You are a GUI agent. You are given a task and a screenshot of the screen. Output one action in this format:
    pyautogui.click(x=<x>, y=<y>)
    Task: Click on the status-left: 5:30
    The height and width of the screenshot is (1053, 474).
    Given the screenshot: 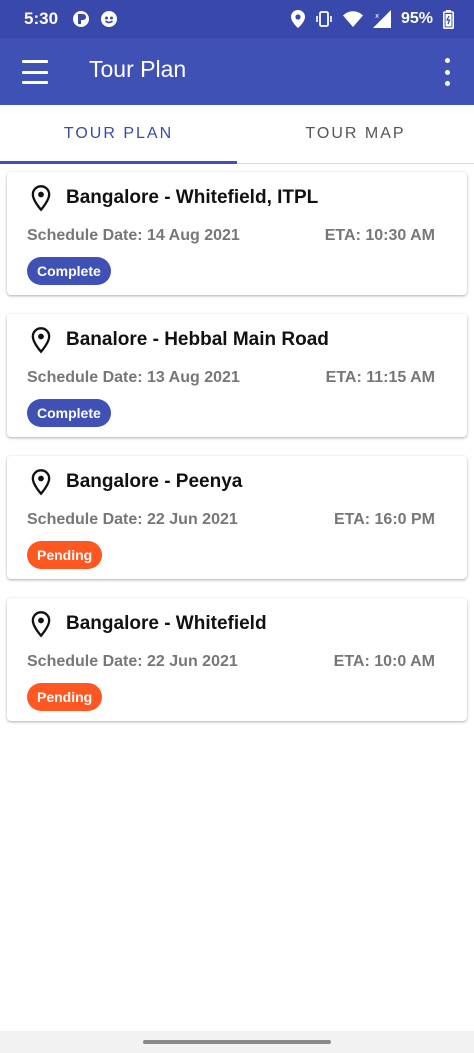 What is the action you would take?
    pyautogui.click(x=71, y=19)
    